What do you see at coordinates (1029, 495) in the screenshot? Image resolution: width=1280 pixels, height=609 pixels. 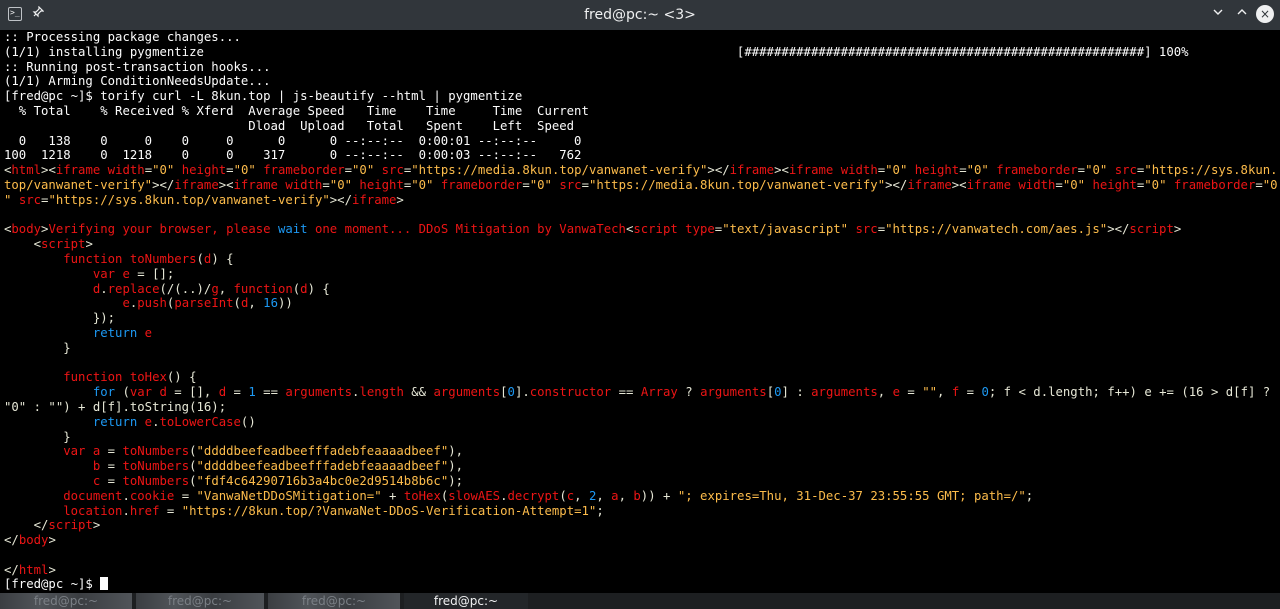 I see `terminal-text: ;` at bounding box center [1029, 495].